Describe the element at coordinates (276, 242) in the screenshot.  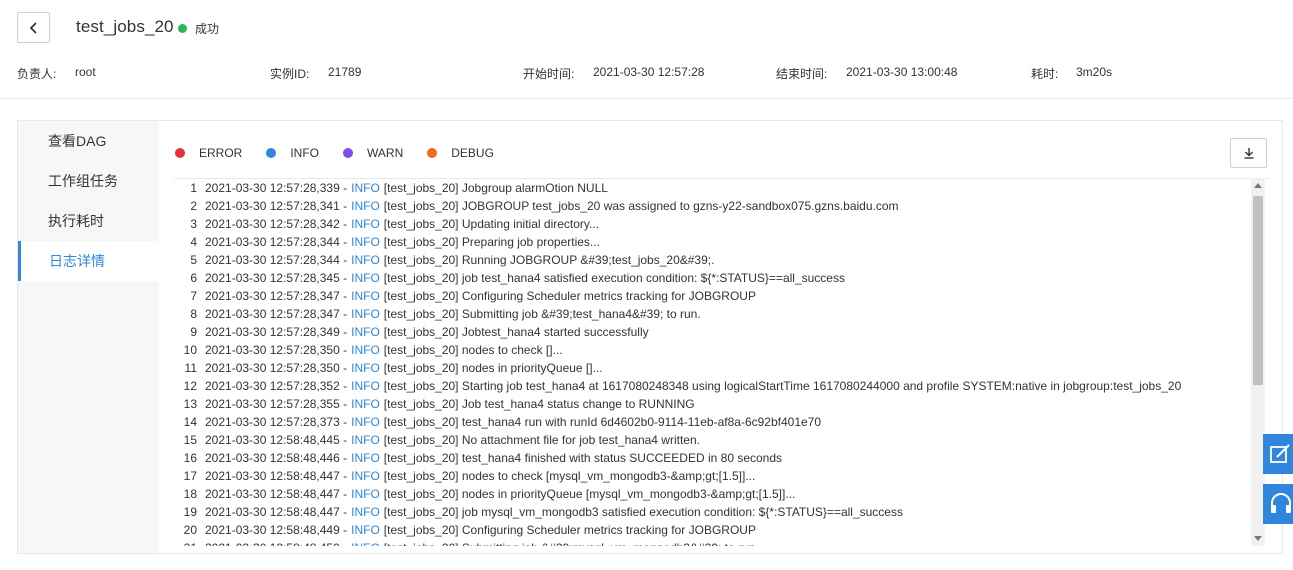
I see `log-timestamp: 2021-03-30 12:57:28,344 -` at that location.